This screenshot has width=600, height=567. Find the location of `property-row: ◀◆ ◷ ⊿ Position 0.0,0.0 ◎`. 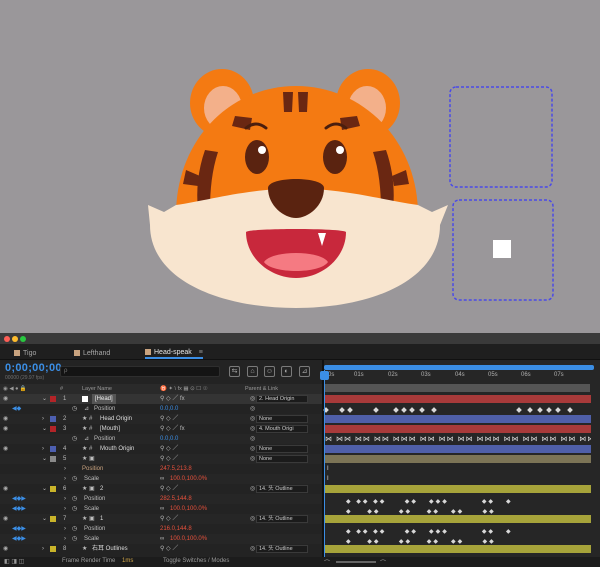

property-row: ◀◆ ◷ ⊿ Position 0.0,0.0 ◎ is located at coordinates (161, 409).